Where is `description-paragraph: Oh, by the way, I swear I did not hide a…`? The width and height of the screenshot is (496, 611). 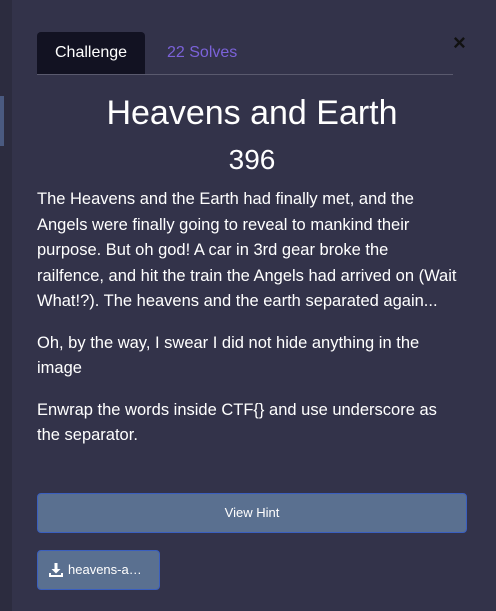 description-paragraph: Oh, by the way, I swear I did not hide a… is located at coordinates (228, 355).